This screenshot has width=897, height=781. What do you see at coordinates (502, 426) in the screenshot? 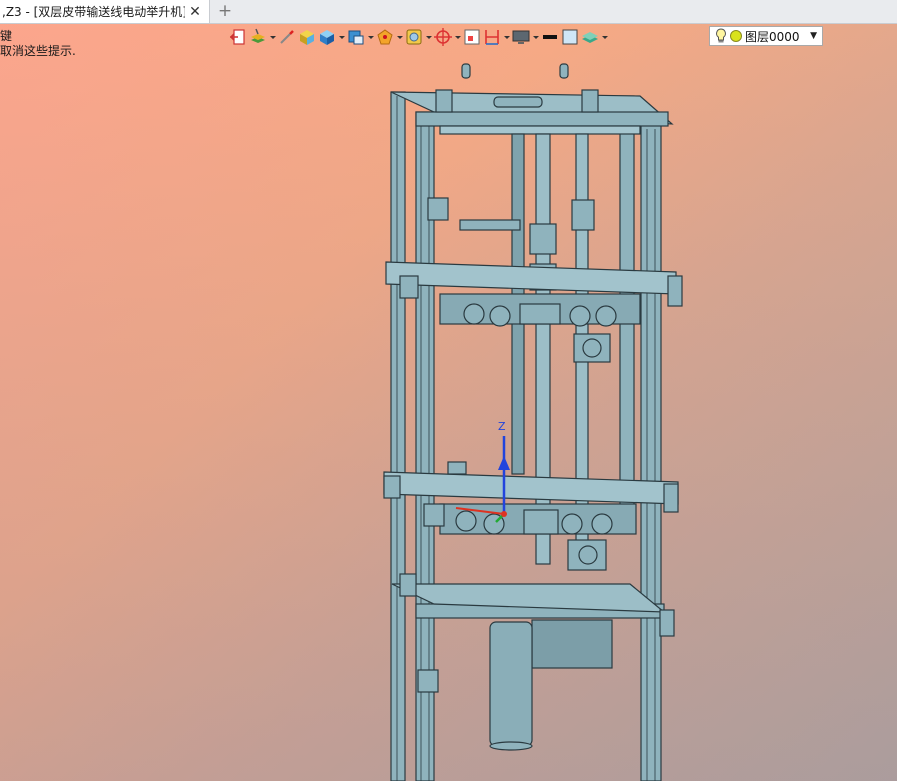
I see `axis-label-z: Z` at bounding box center [502, 426].